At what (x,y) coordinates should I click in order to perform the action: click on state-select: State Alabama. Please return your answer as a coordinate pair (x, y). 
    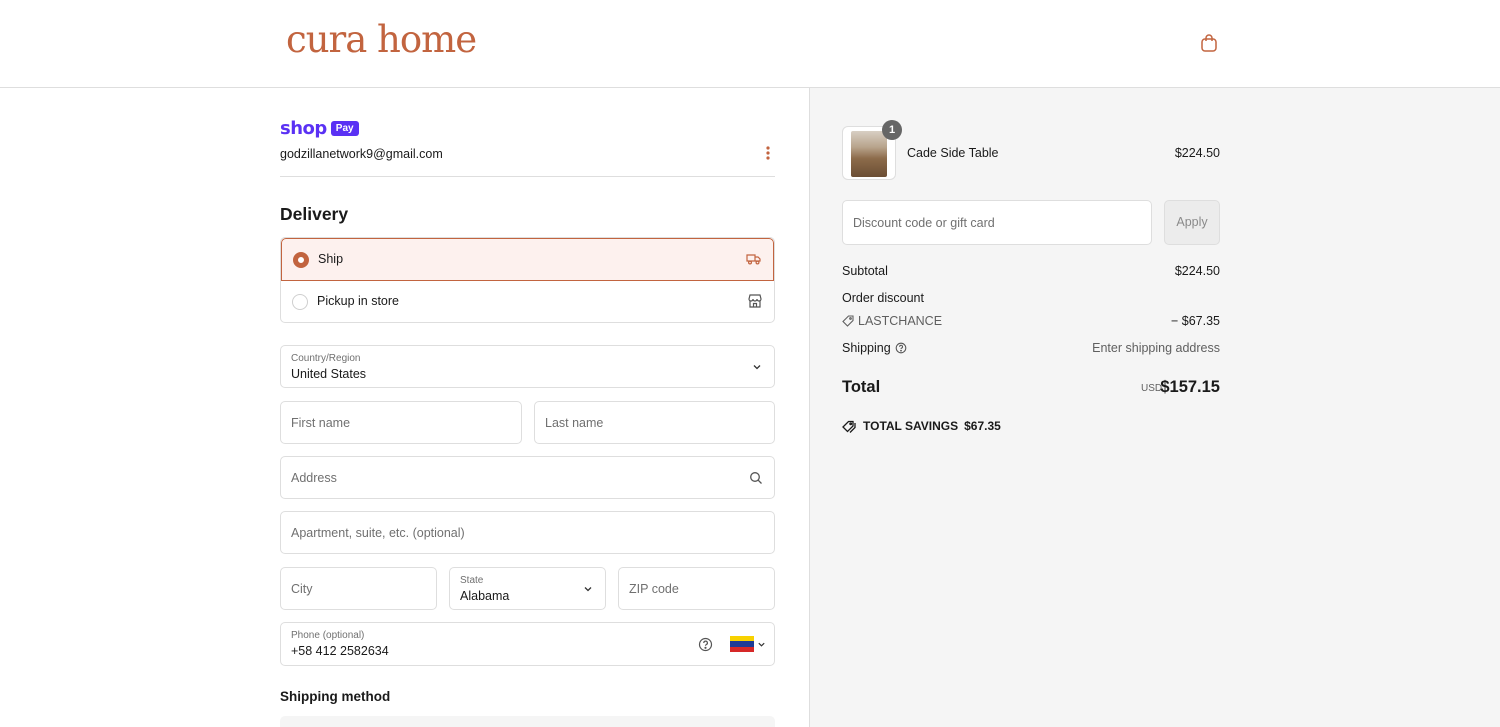
    Looking at the image, I should click on (527, 588).